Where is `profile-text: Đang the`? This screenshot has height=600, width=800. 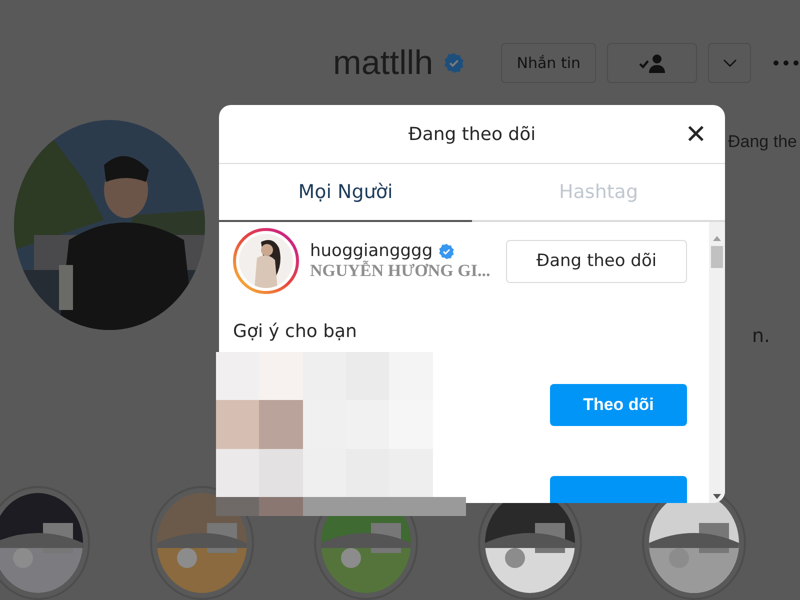 profile-text: Đang the is located at coordinates (762, 142).